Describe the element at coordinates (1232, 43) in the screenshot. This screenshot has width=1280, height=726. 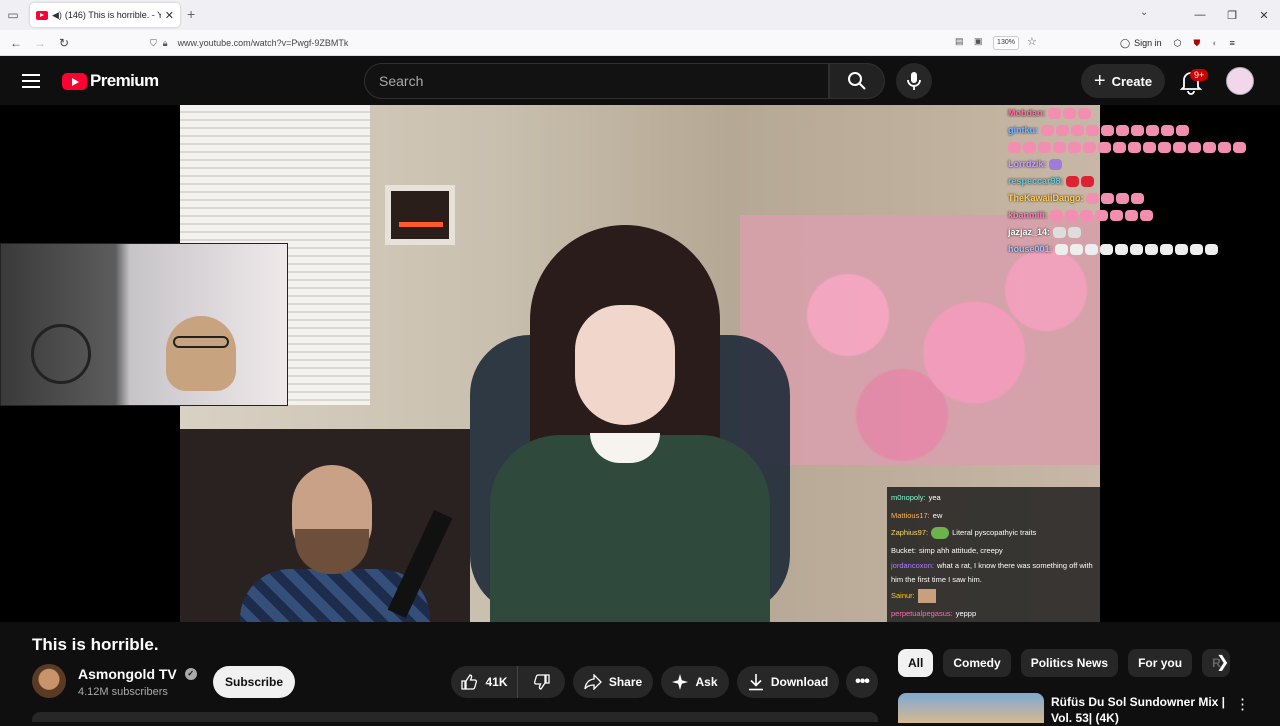
I see `menu-icon: ≡` at that location.